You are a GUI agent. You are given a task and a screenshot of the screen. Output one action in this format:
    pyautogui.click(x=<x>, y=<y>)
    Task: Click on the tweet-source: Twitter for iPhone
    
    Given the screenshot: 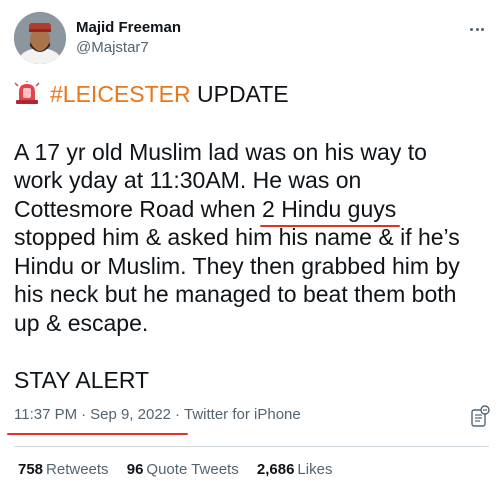 What is the action you would take?
    pyautogui.click(x=242, y=414)
    